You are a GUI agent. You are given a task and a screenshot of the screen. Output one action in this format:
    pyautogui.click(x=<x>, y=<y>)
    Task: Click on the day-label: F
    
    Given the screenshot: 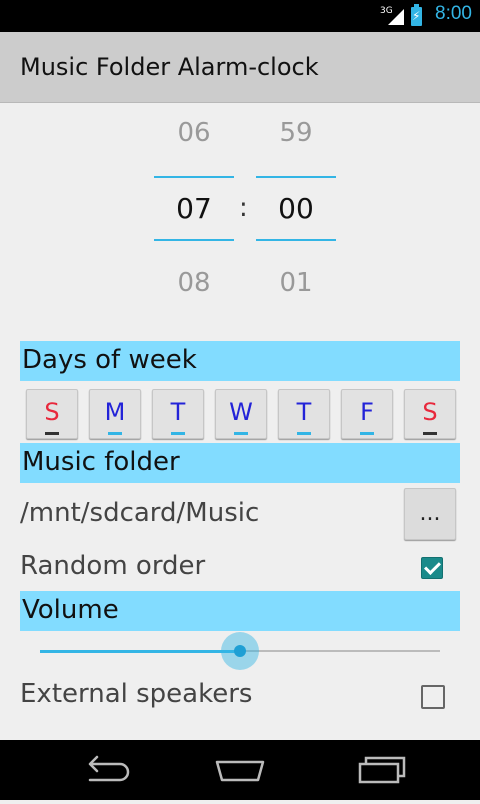 What is the action you would take?
    pyautogui.click(x=367, y=412)
    